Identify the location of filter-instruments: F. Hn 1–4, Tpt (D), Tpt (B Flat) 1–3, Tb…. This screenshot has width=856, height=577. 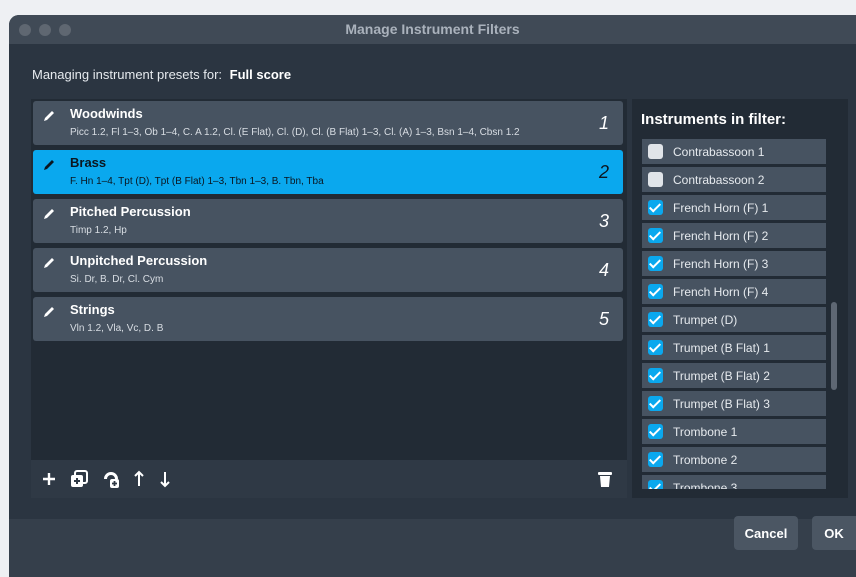
(197, 181).